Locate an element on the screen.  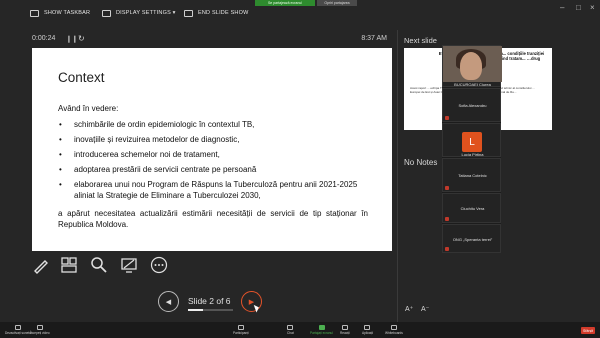
panel-divider is located at coordinates (397, 176).